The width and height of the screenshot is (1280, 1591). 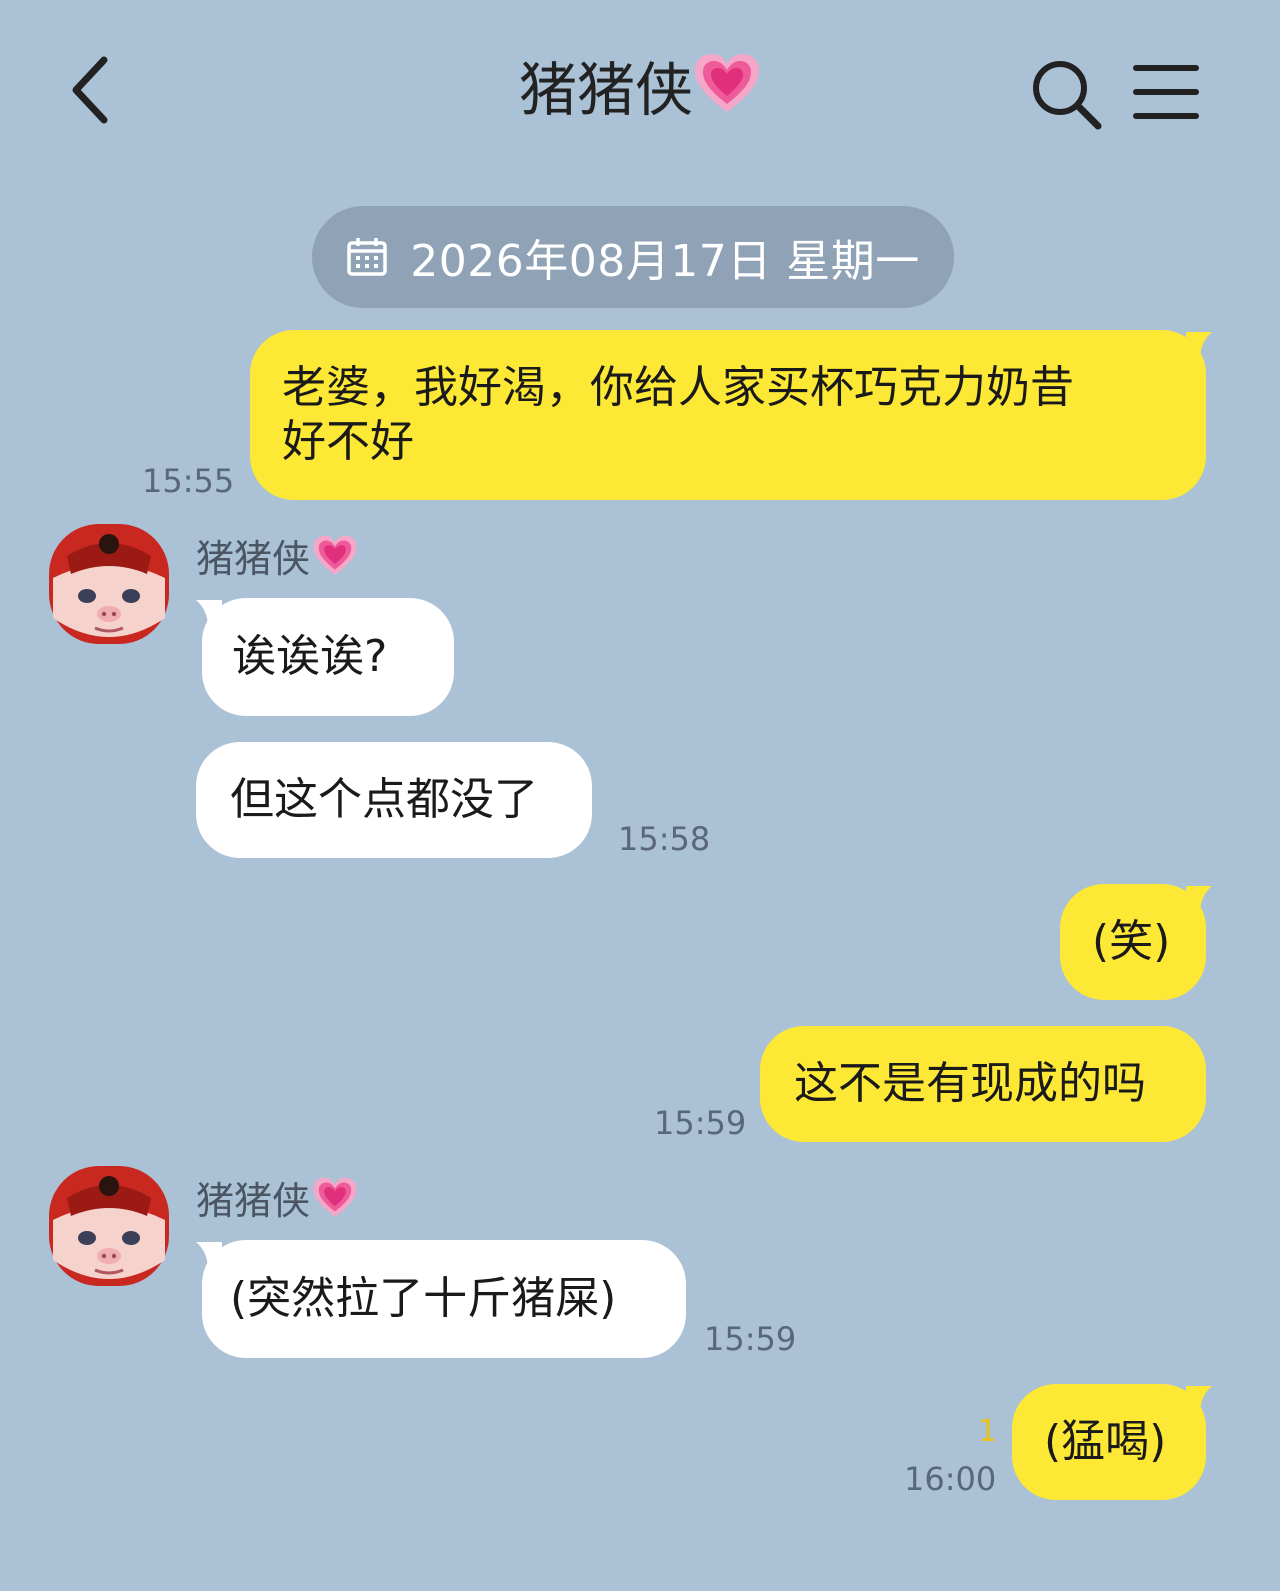 I want to click on message-bubble-incoming: (突然拉了十斤猪屎), so click(x=444, y=1299).